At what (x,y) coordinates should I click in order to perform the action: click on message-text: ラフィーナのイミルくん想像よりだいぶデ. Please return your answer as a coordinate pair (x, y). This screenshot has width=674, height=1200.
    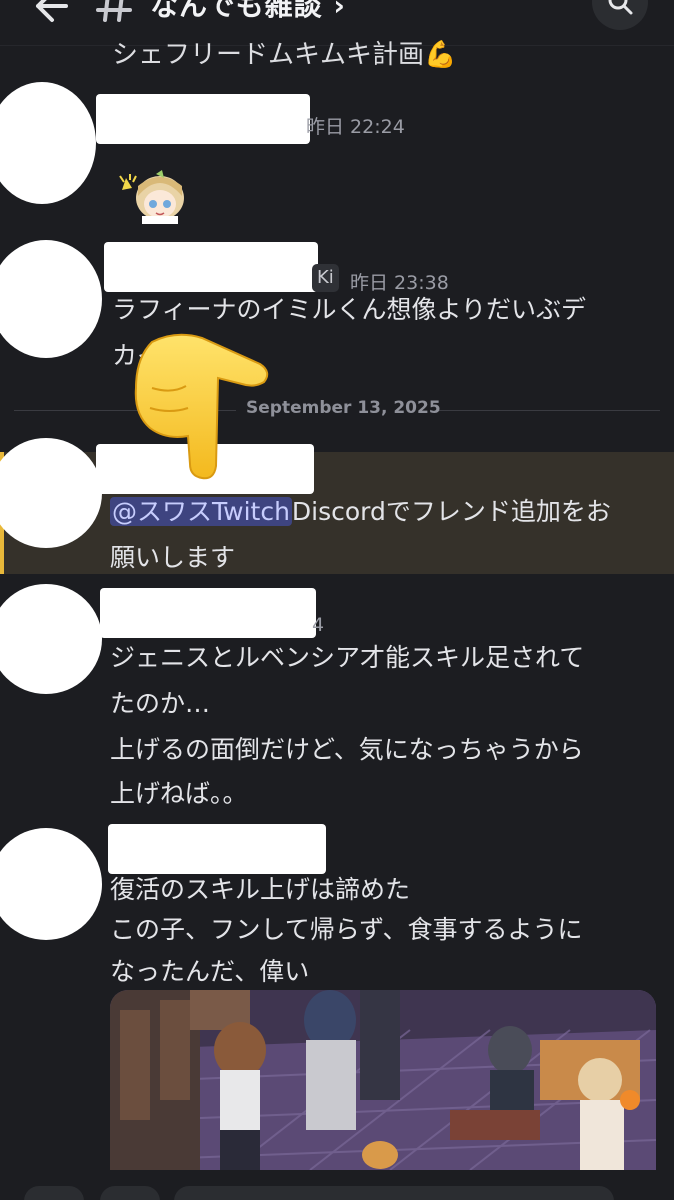
    Looking at the image, I should click on (349, 309).